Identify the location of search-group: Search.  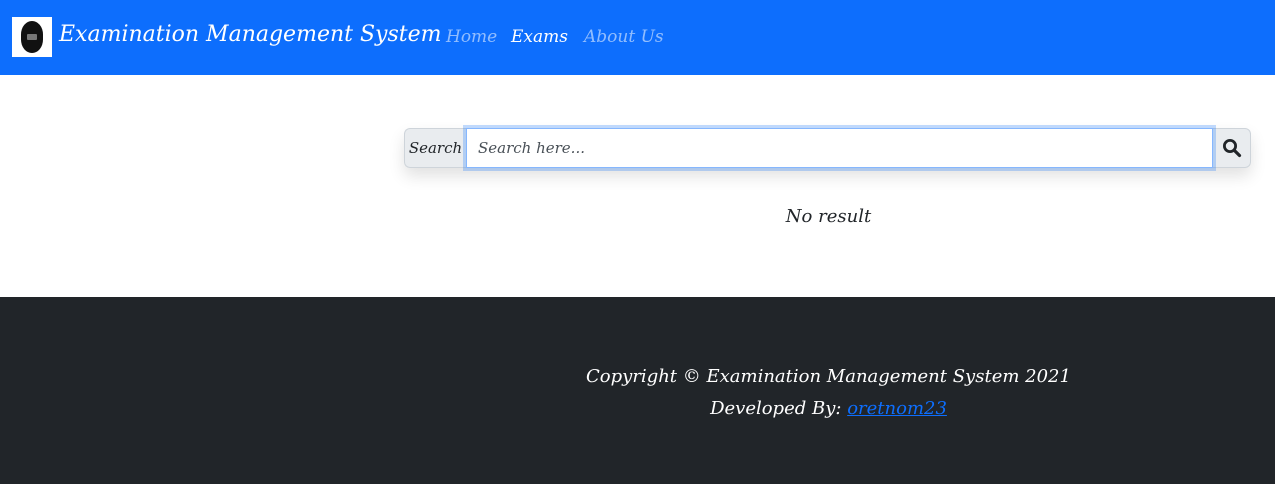
(827, 148).